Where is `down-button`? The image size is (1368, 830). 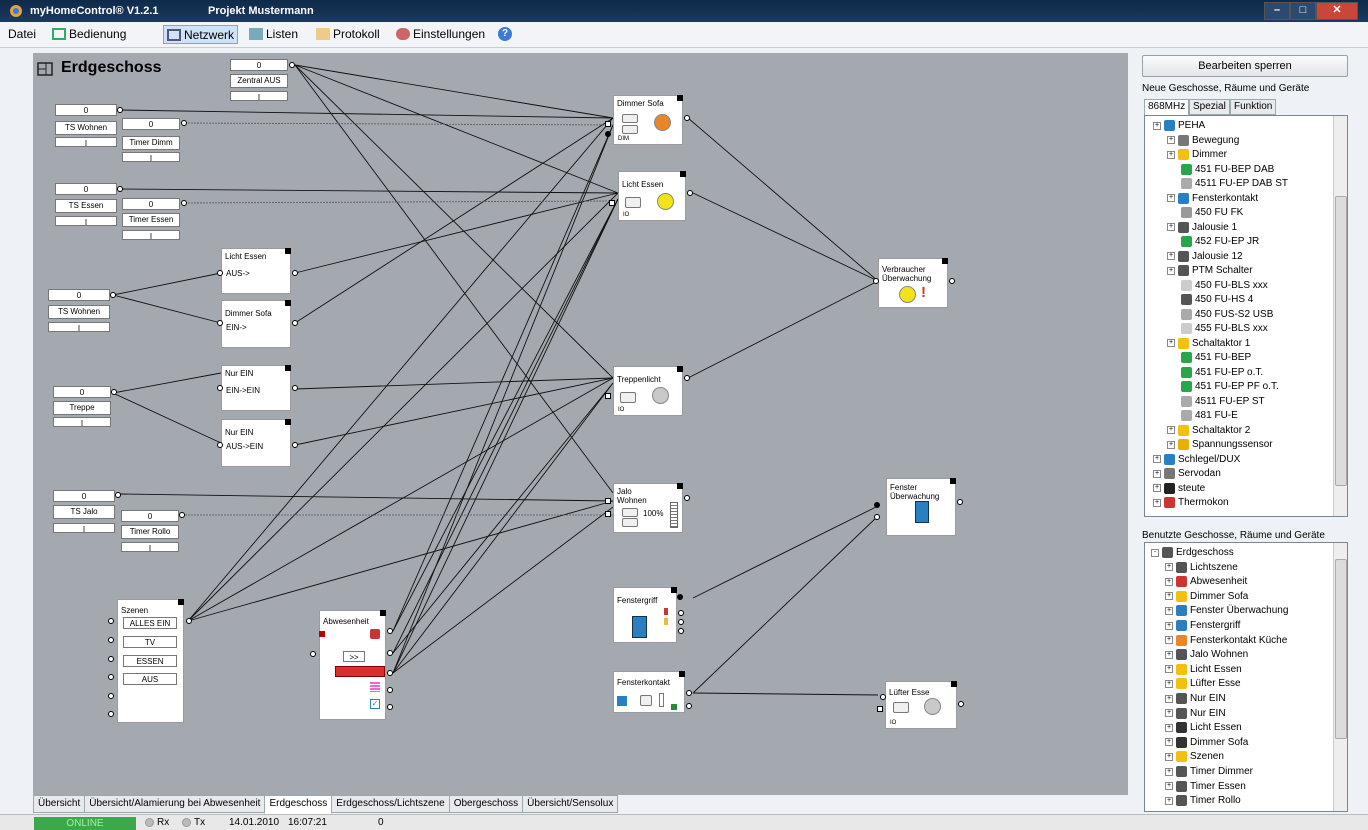 down-button is located at coordinates (630, 522).